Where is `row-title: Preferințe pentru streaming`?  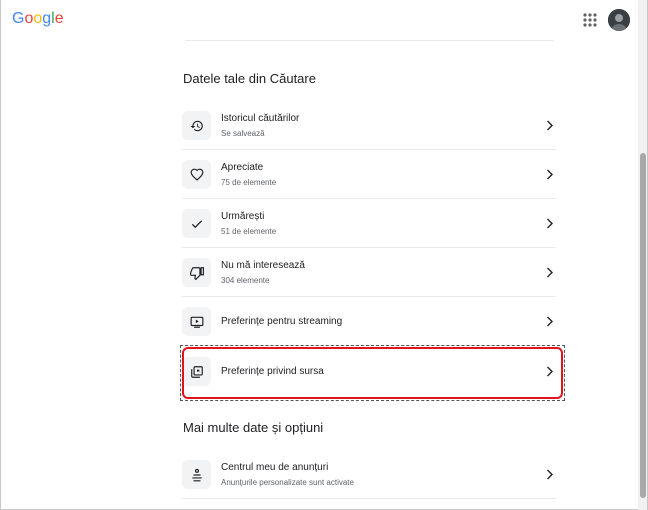
row-title: Preferințe pentru streaming is located at coordinates (282, 321).